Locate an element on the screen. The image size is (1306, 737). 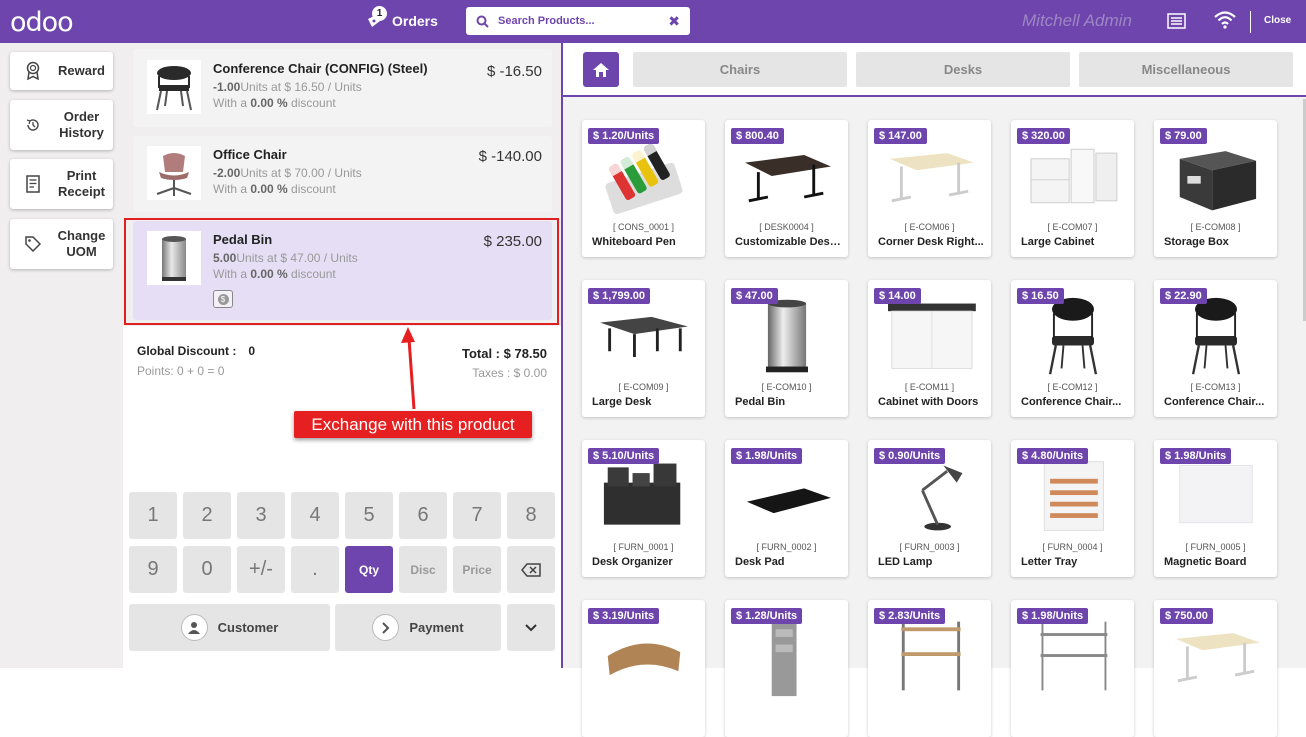
mode-qty-button: Qty is located at coordinates (369, 569).